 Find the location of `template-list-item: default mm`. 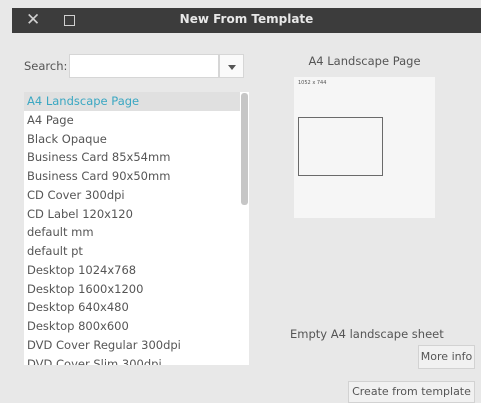

template-list-item: default mm is located at coordinates (132, 232).